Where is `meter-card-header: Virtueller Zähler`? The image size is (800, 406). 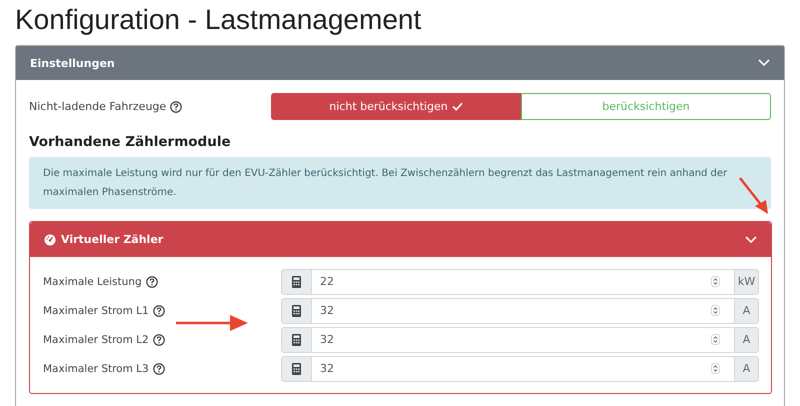 meter-card-header: Virtueller Zähler is located at coordinates (400, 239).